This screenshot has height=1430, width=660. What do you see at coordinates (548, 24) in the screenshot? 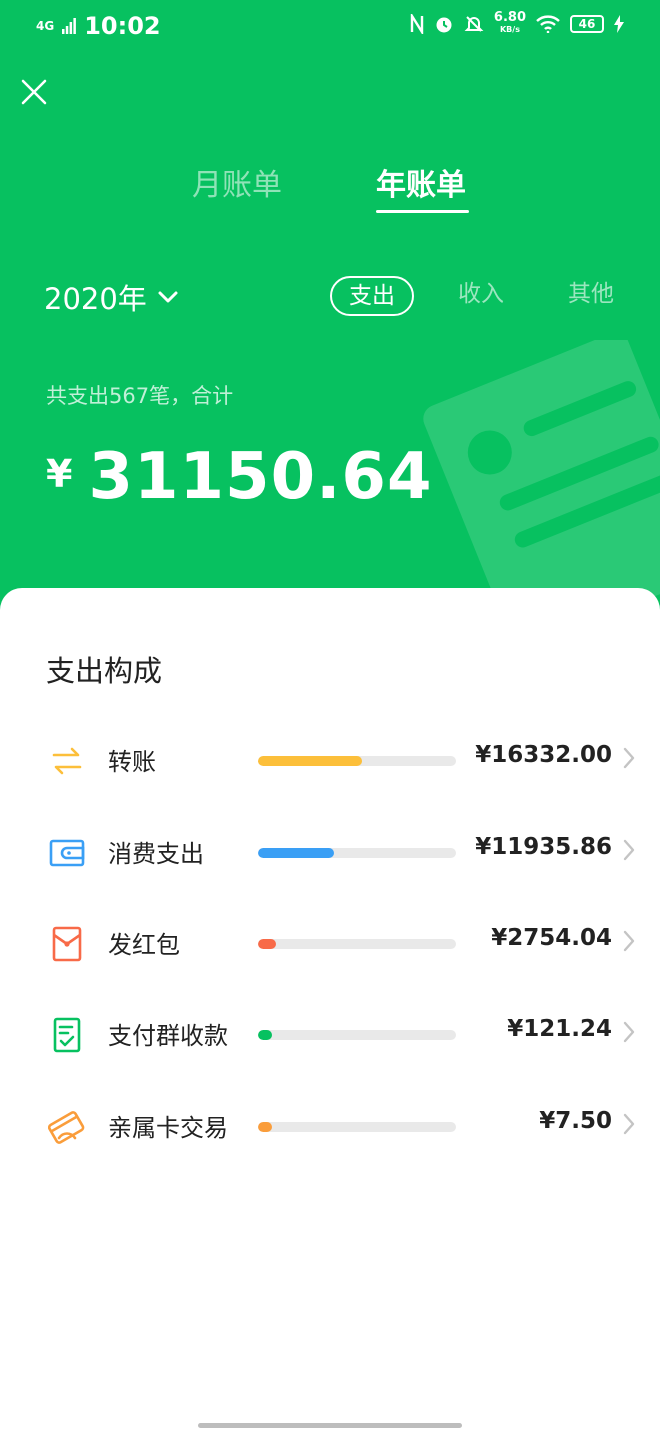
I see `wifi-icon` at bounding box center [548, 24].